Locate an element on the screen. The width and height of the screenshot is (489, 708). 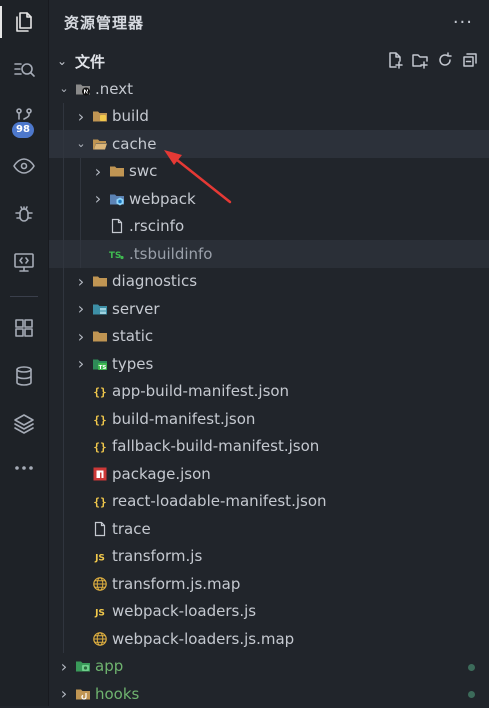
tree-item-next: ⌄ .next is located at coordinates (269, 89).